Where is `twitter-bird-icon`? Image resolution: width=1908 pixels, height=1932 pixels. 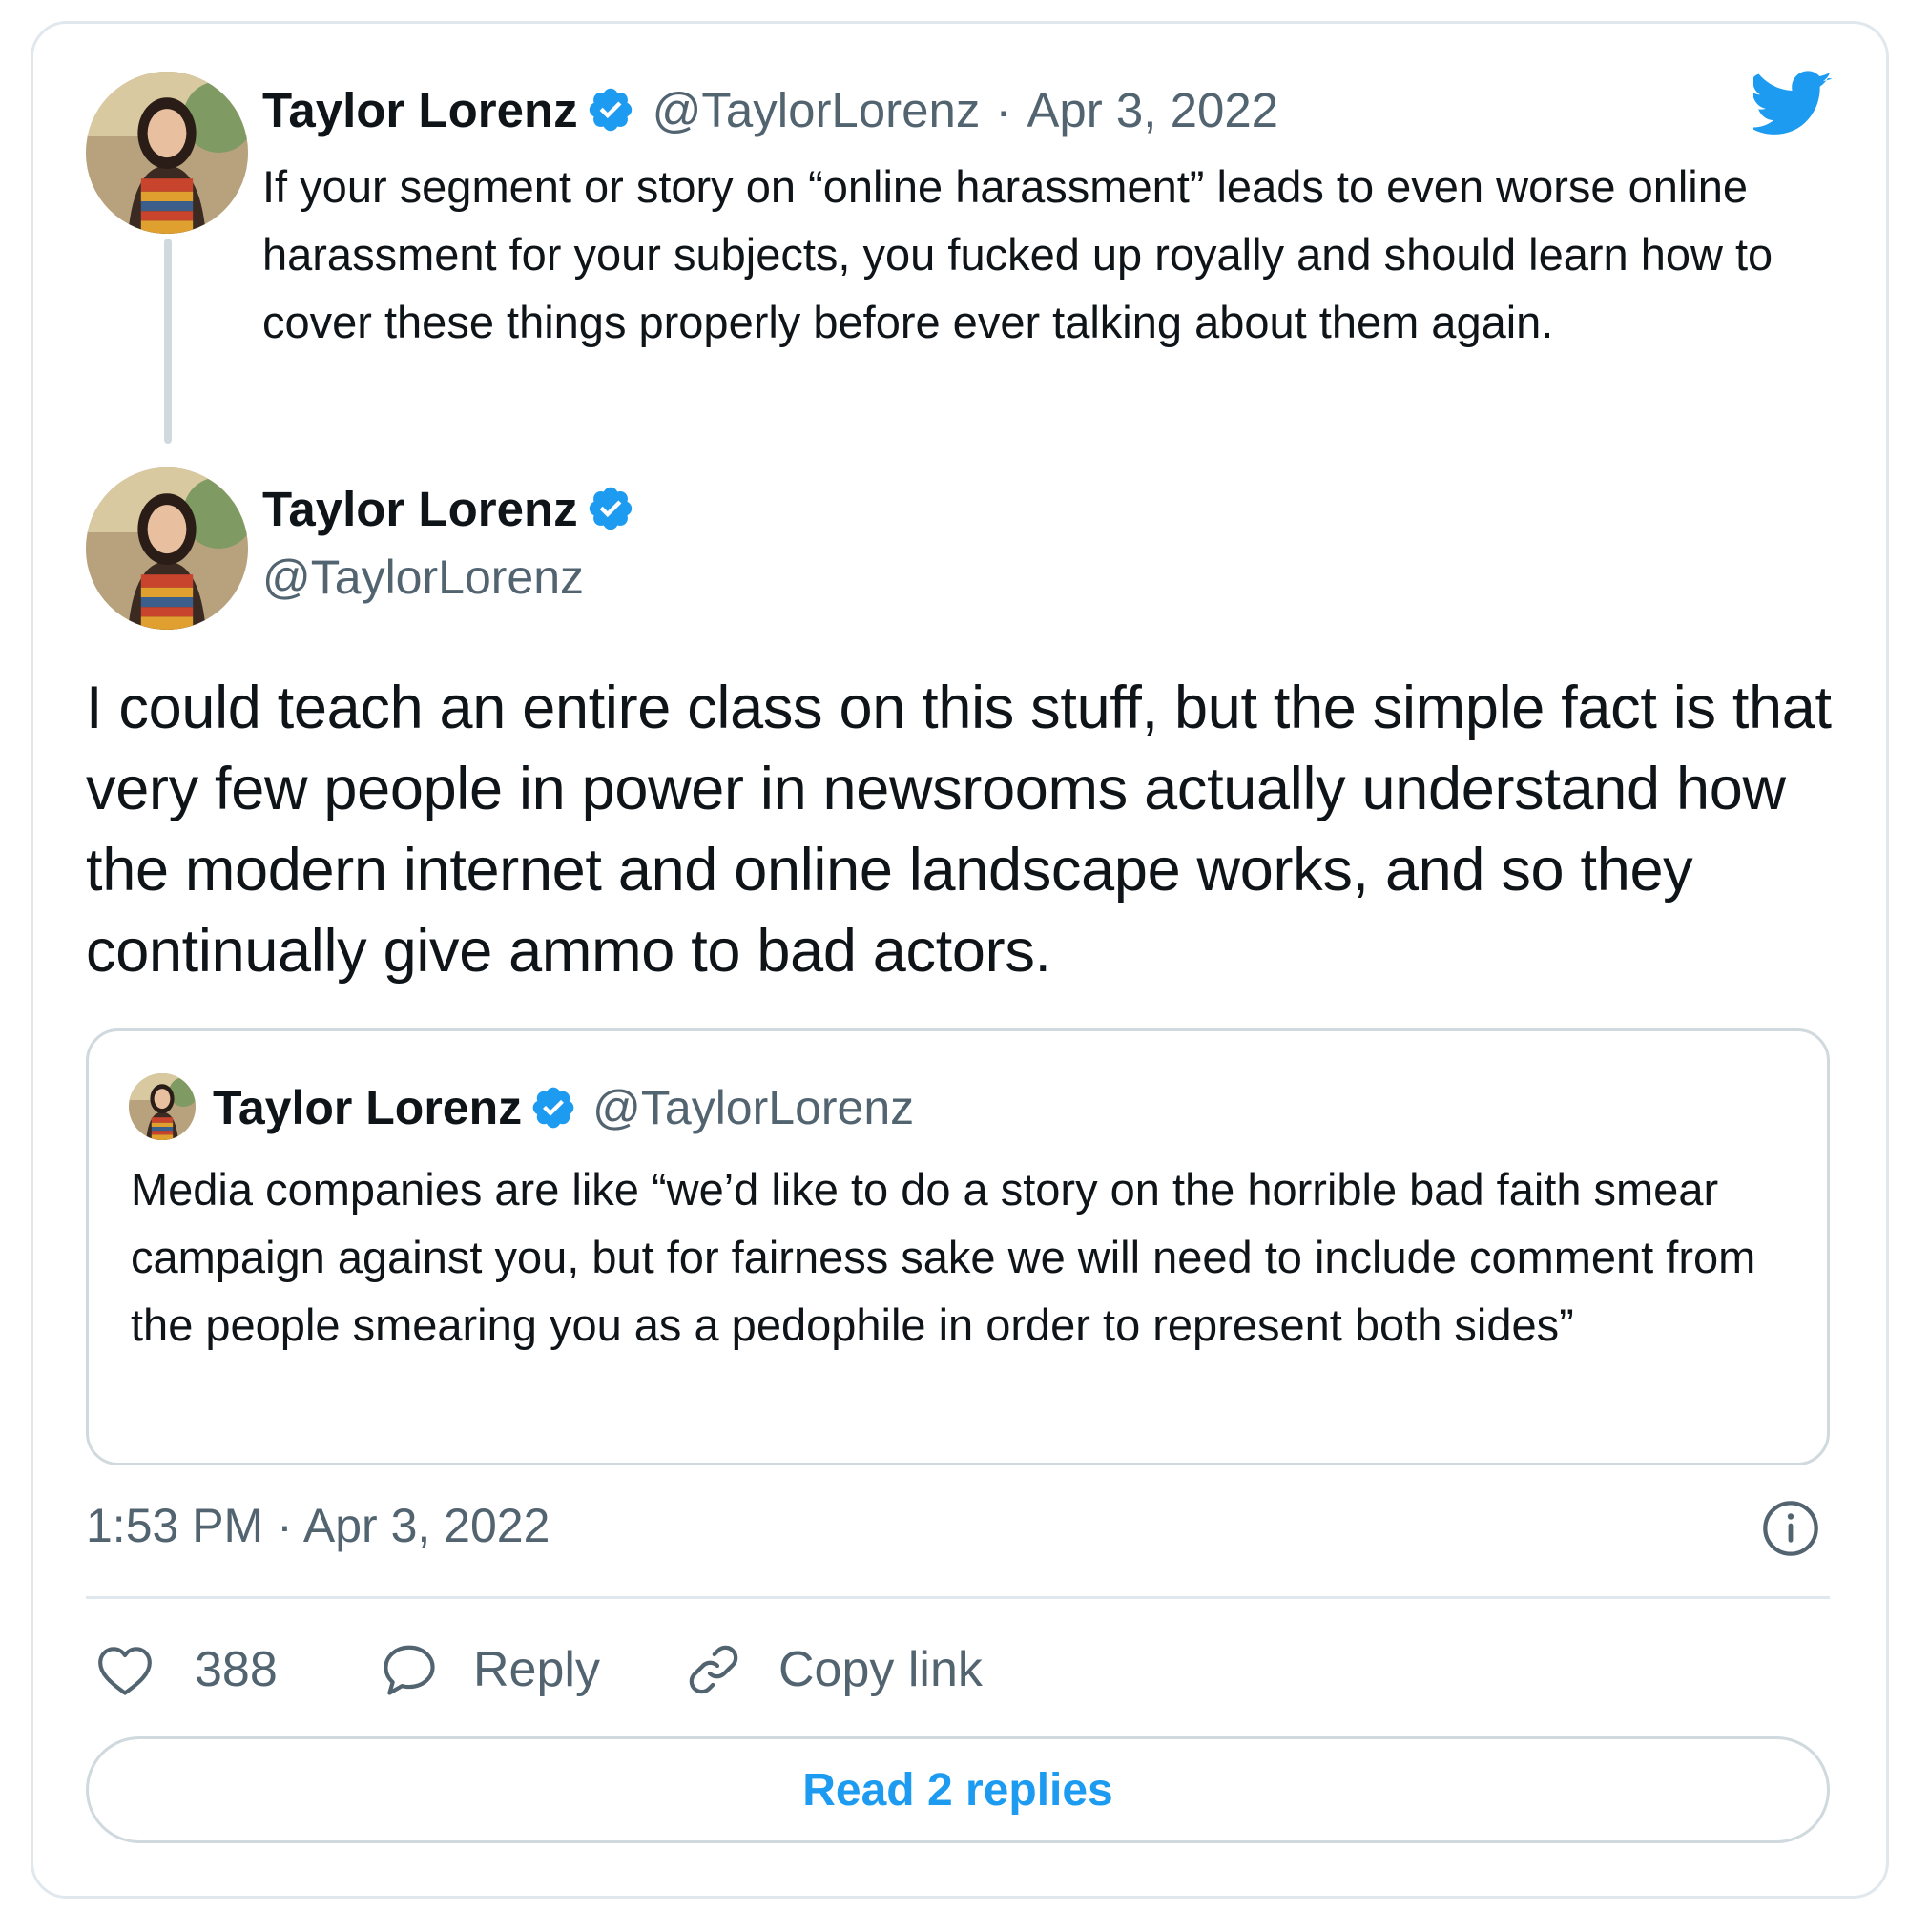
twitter-bird-icon is located at coordinates (1793, 104).